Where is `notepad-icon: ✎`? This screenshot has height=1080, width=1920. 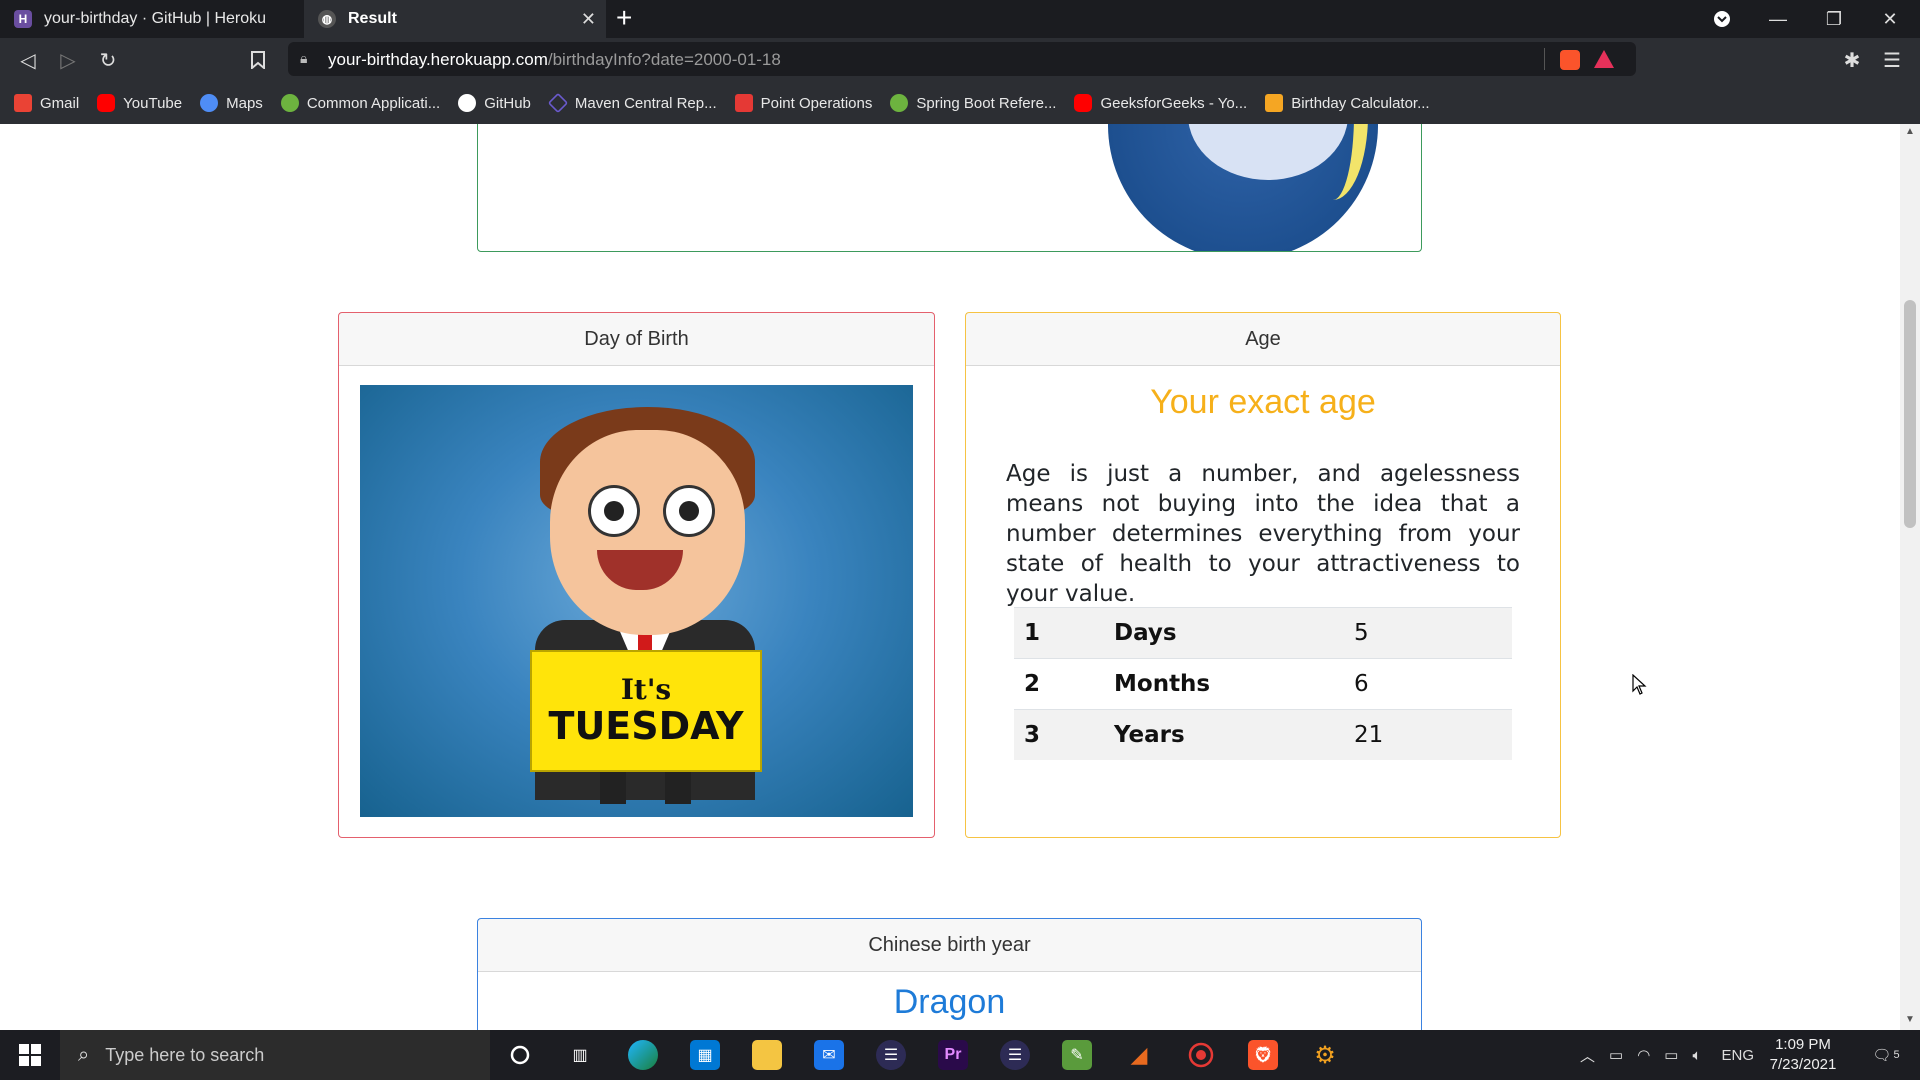
notepad-icon: ✎ is located at coordinates (1077, 1055).